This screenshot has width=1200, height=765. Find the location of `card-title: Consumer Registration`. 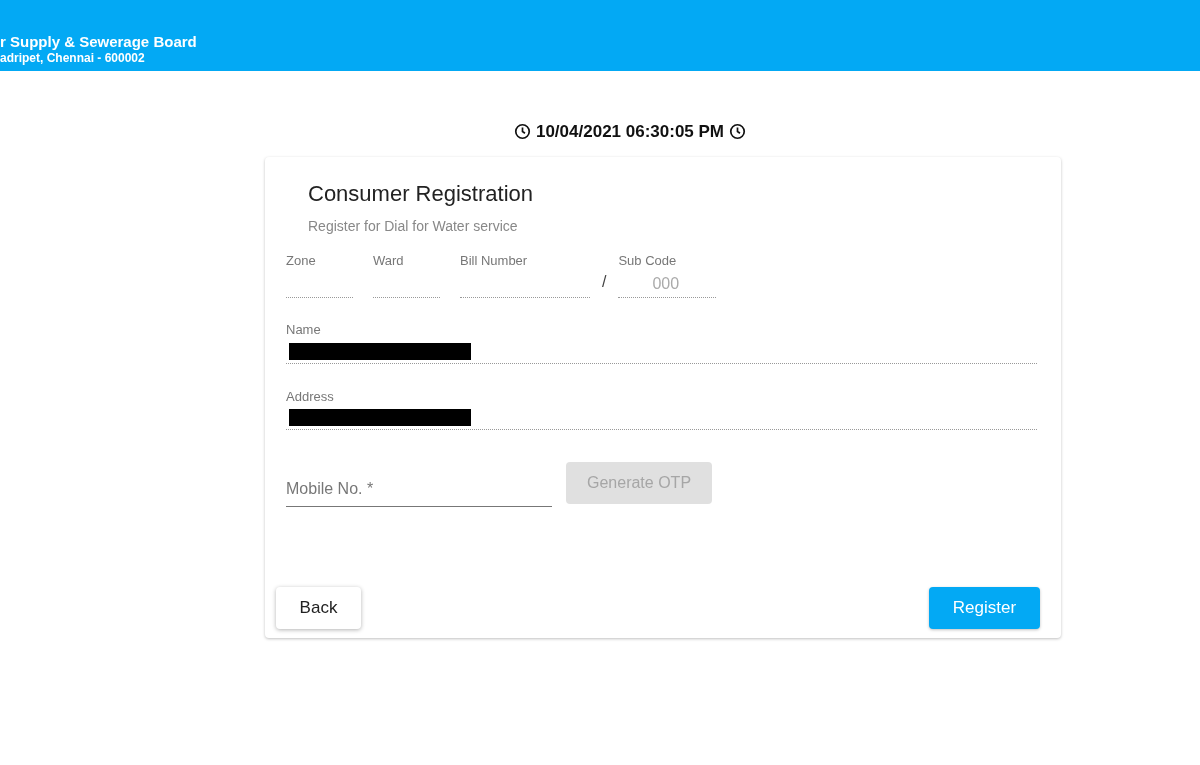

card-title: Consumer Registration is located at coordinates (420, 193).